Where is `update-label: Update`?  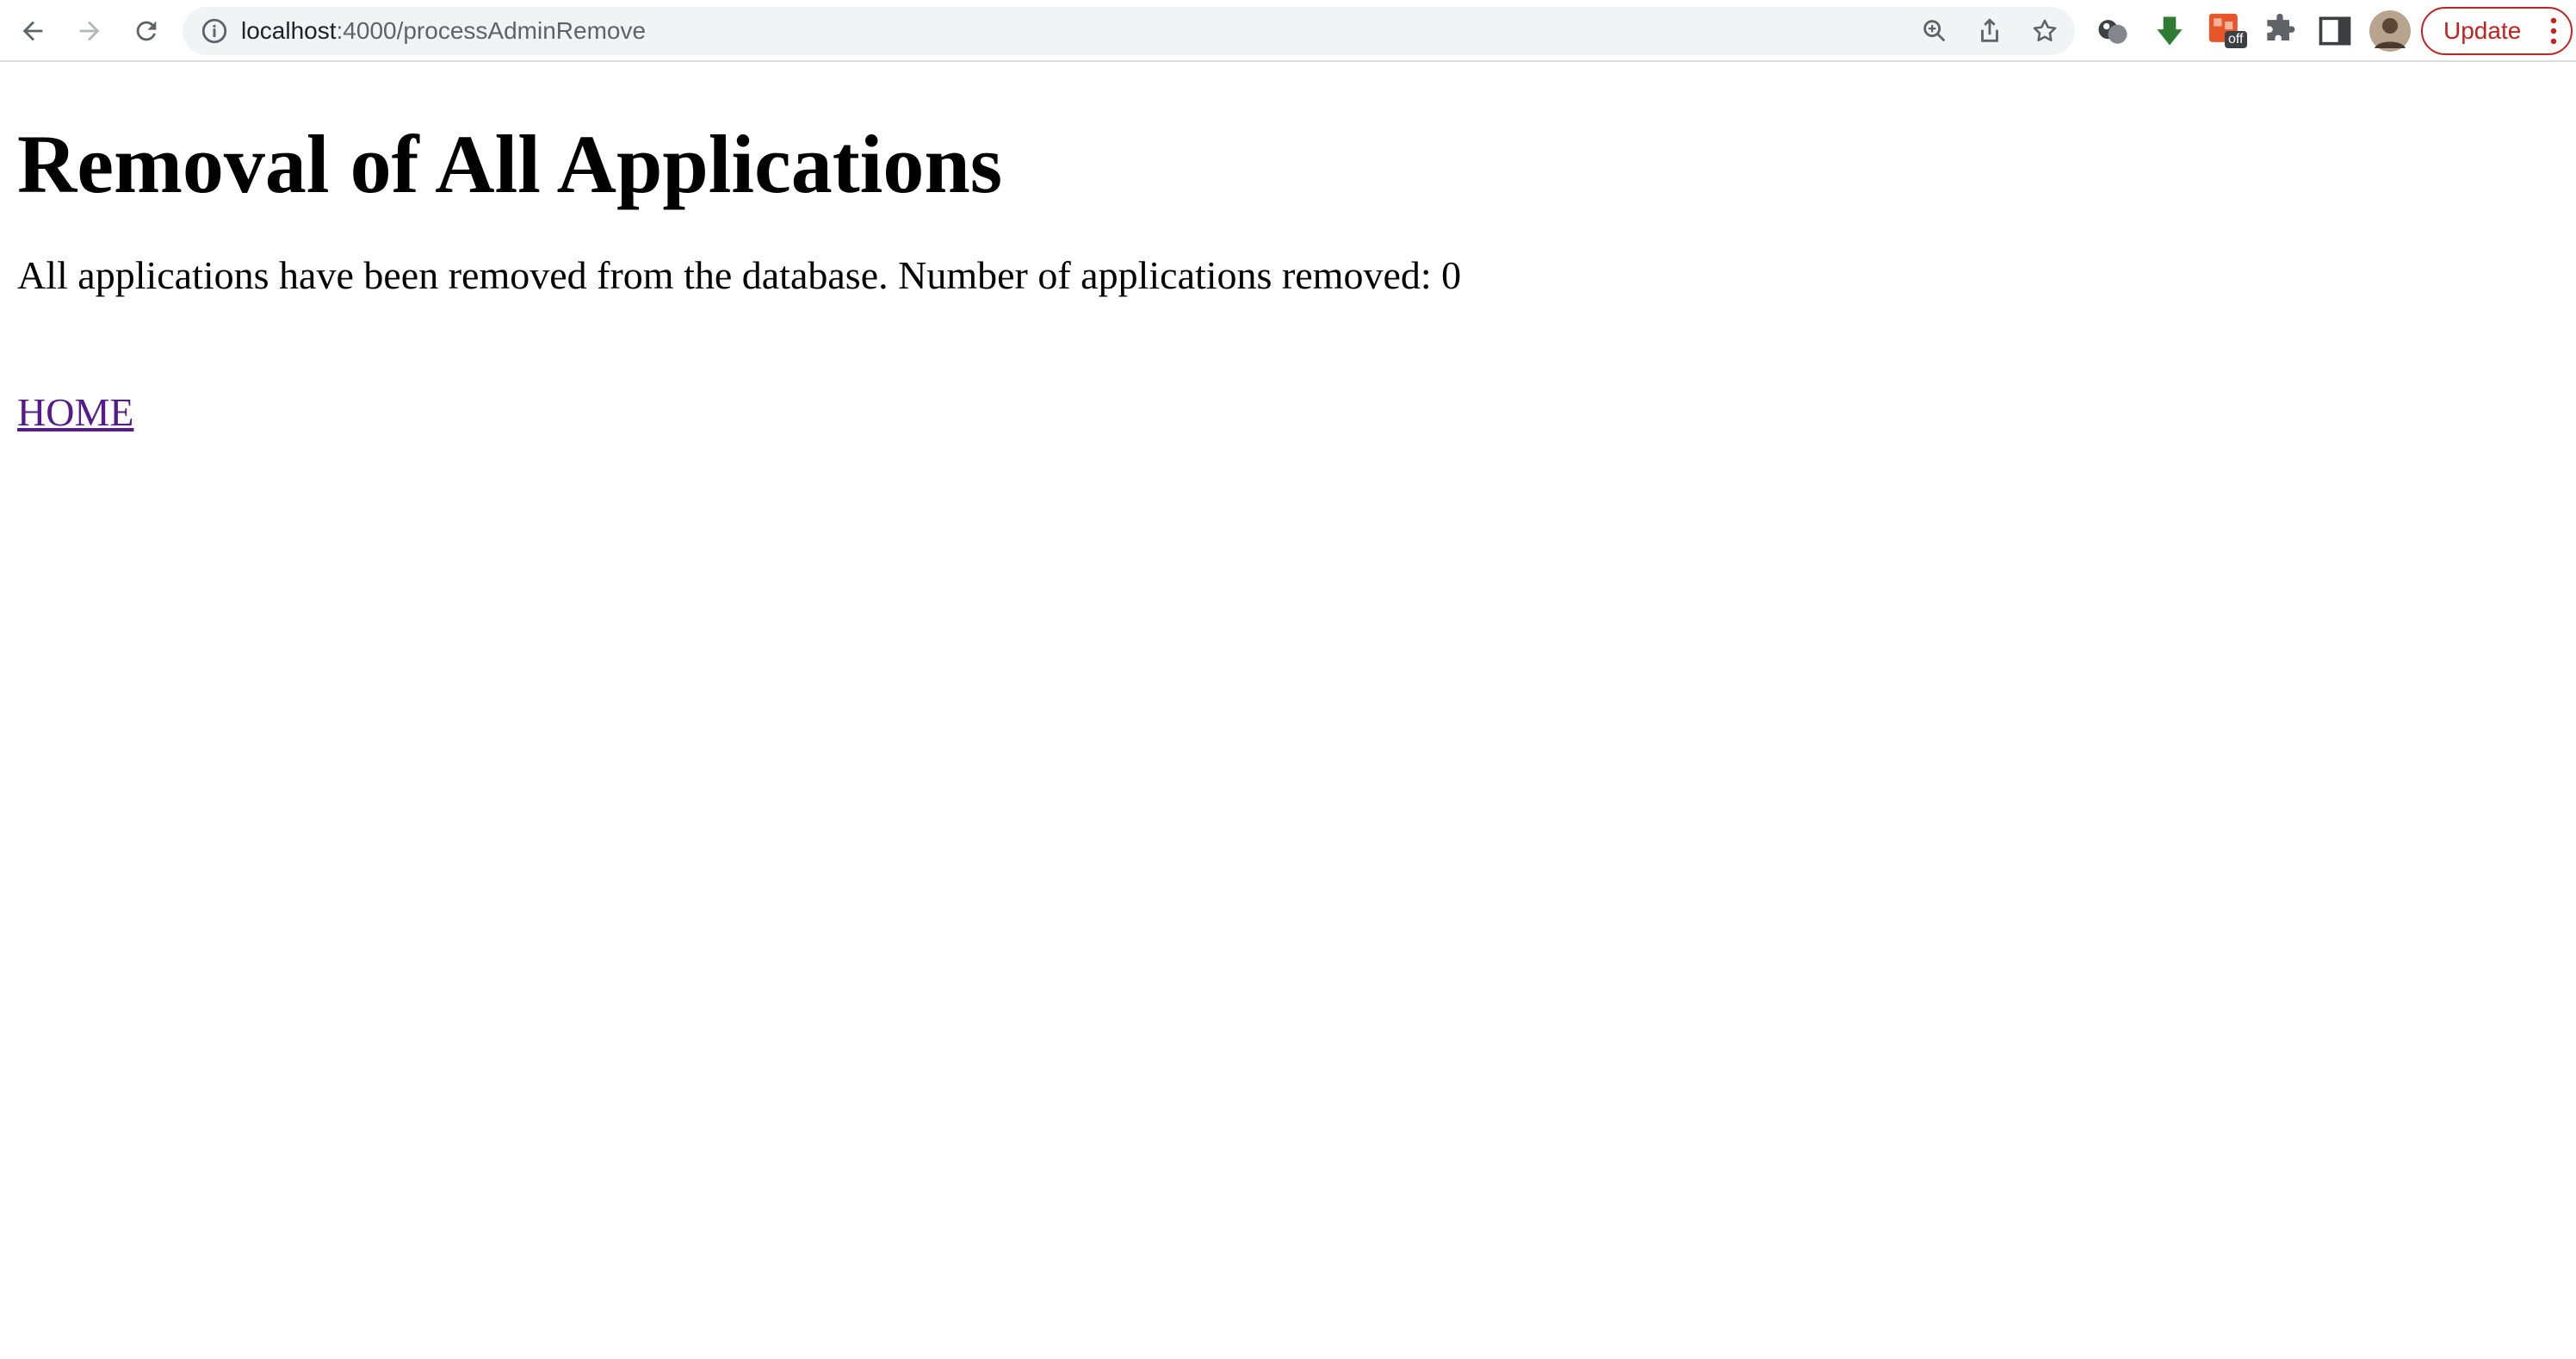
update-label: Update is located at coordinates (2482, 30).